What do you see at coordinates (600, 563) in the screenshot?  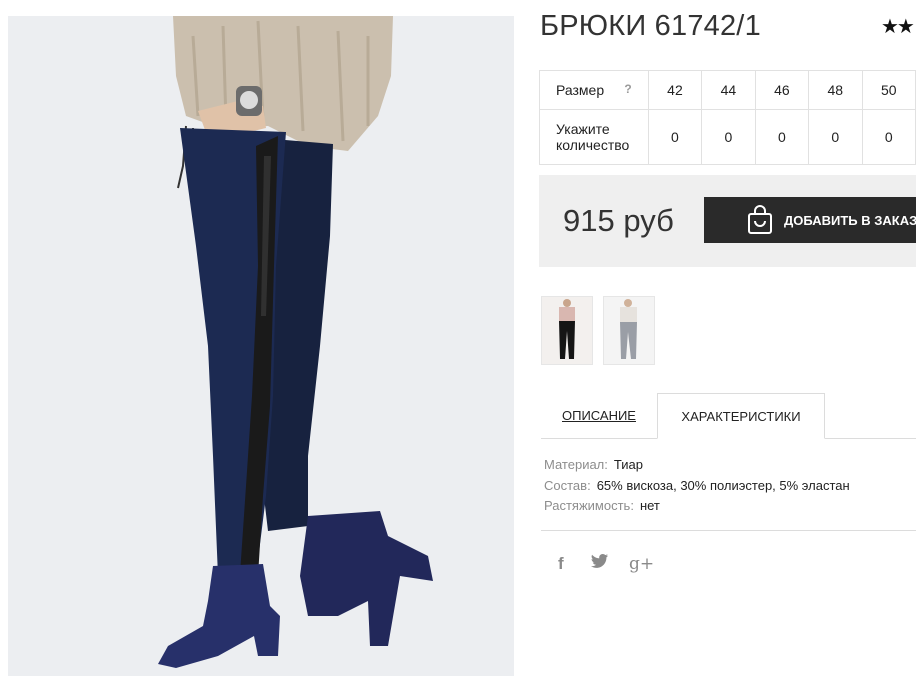 I see `twitter-icon` at bounding box center [600, 563].